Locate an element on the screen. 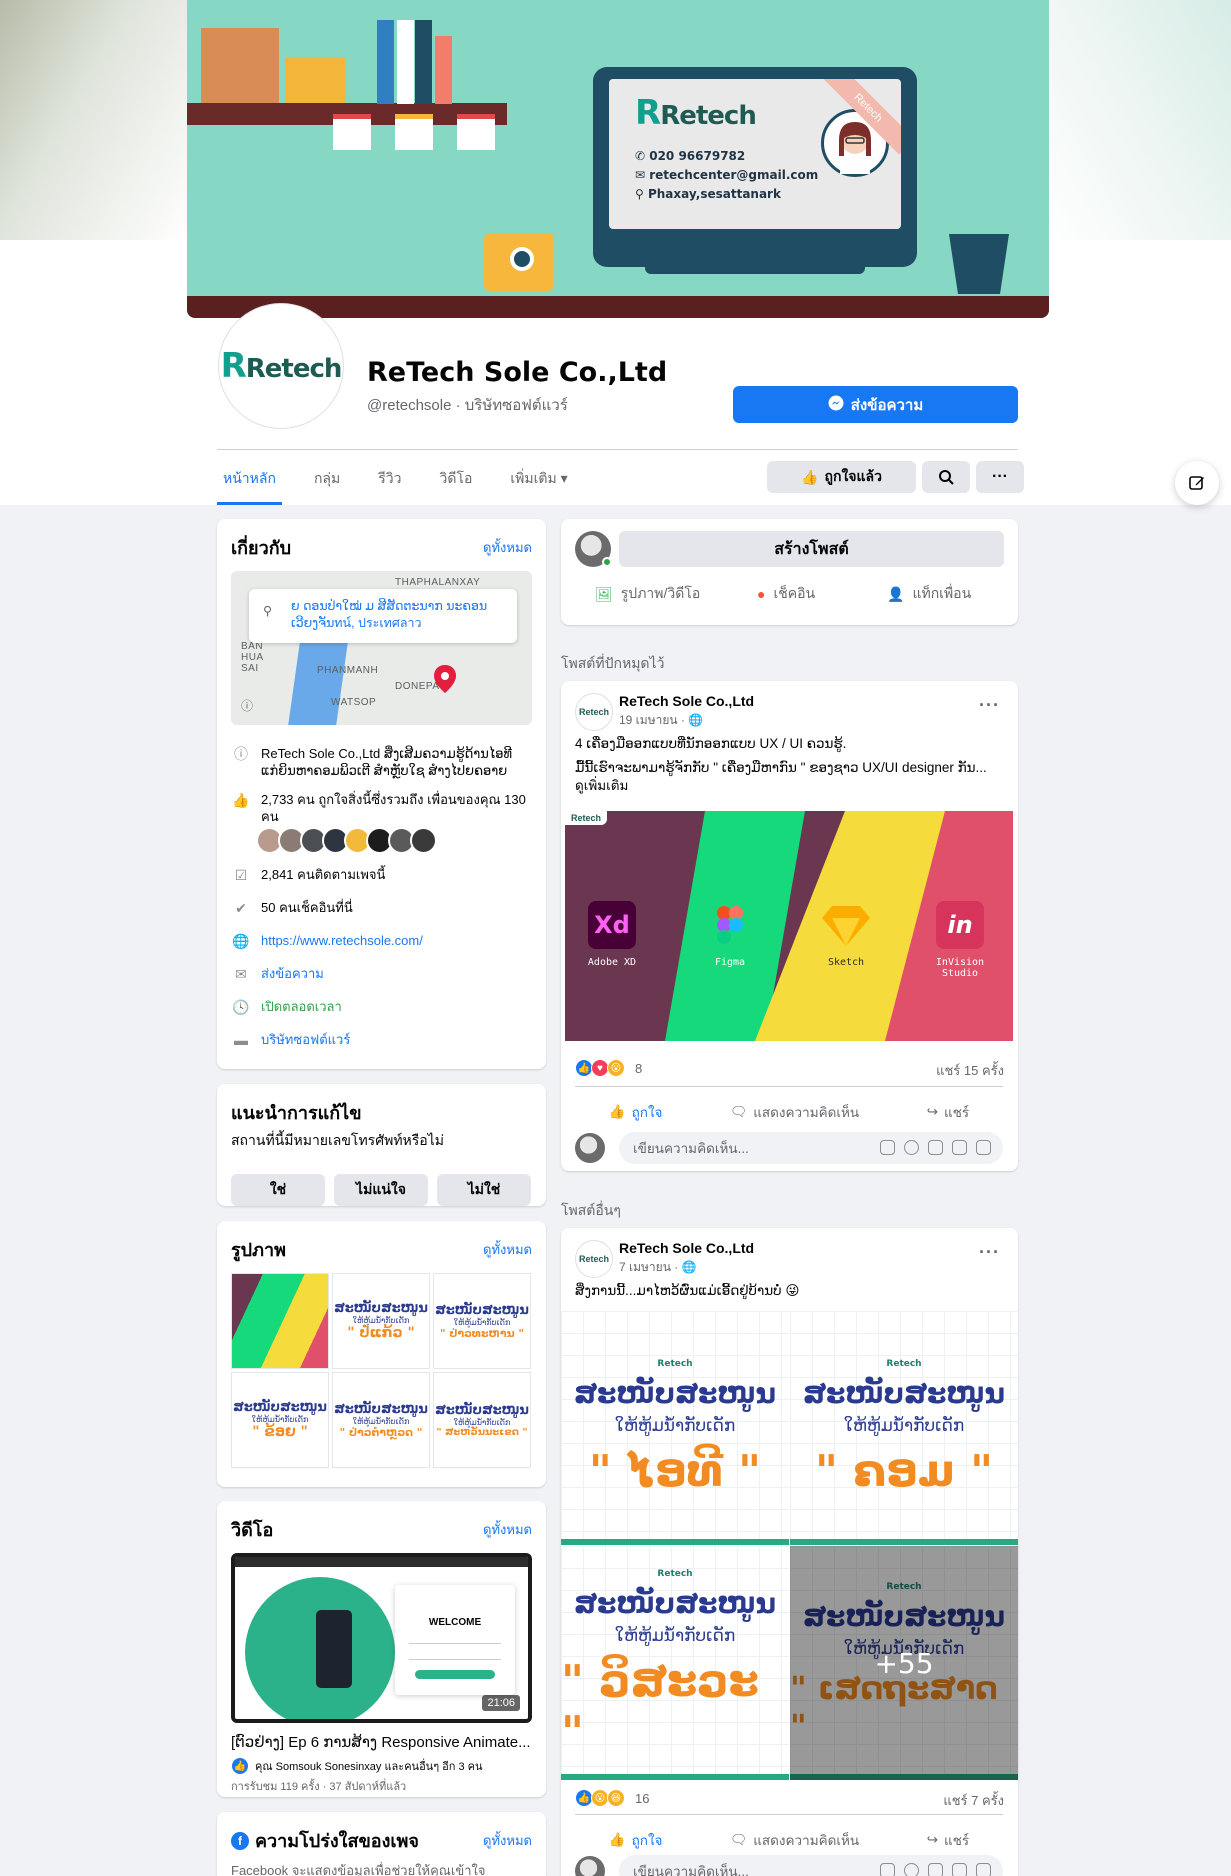 This screenshot has height=1876, width=1231. about-hours: 🕓 เปิดตลอดเวลา is located at coordinates (381, 1007).